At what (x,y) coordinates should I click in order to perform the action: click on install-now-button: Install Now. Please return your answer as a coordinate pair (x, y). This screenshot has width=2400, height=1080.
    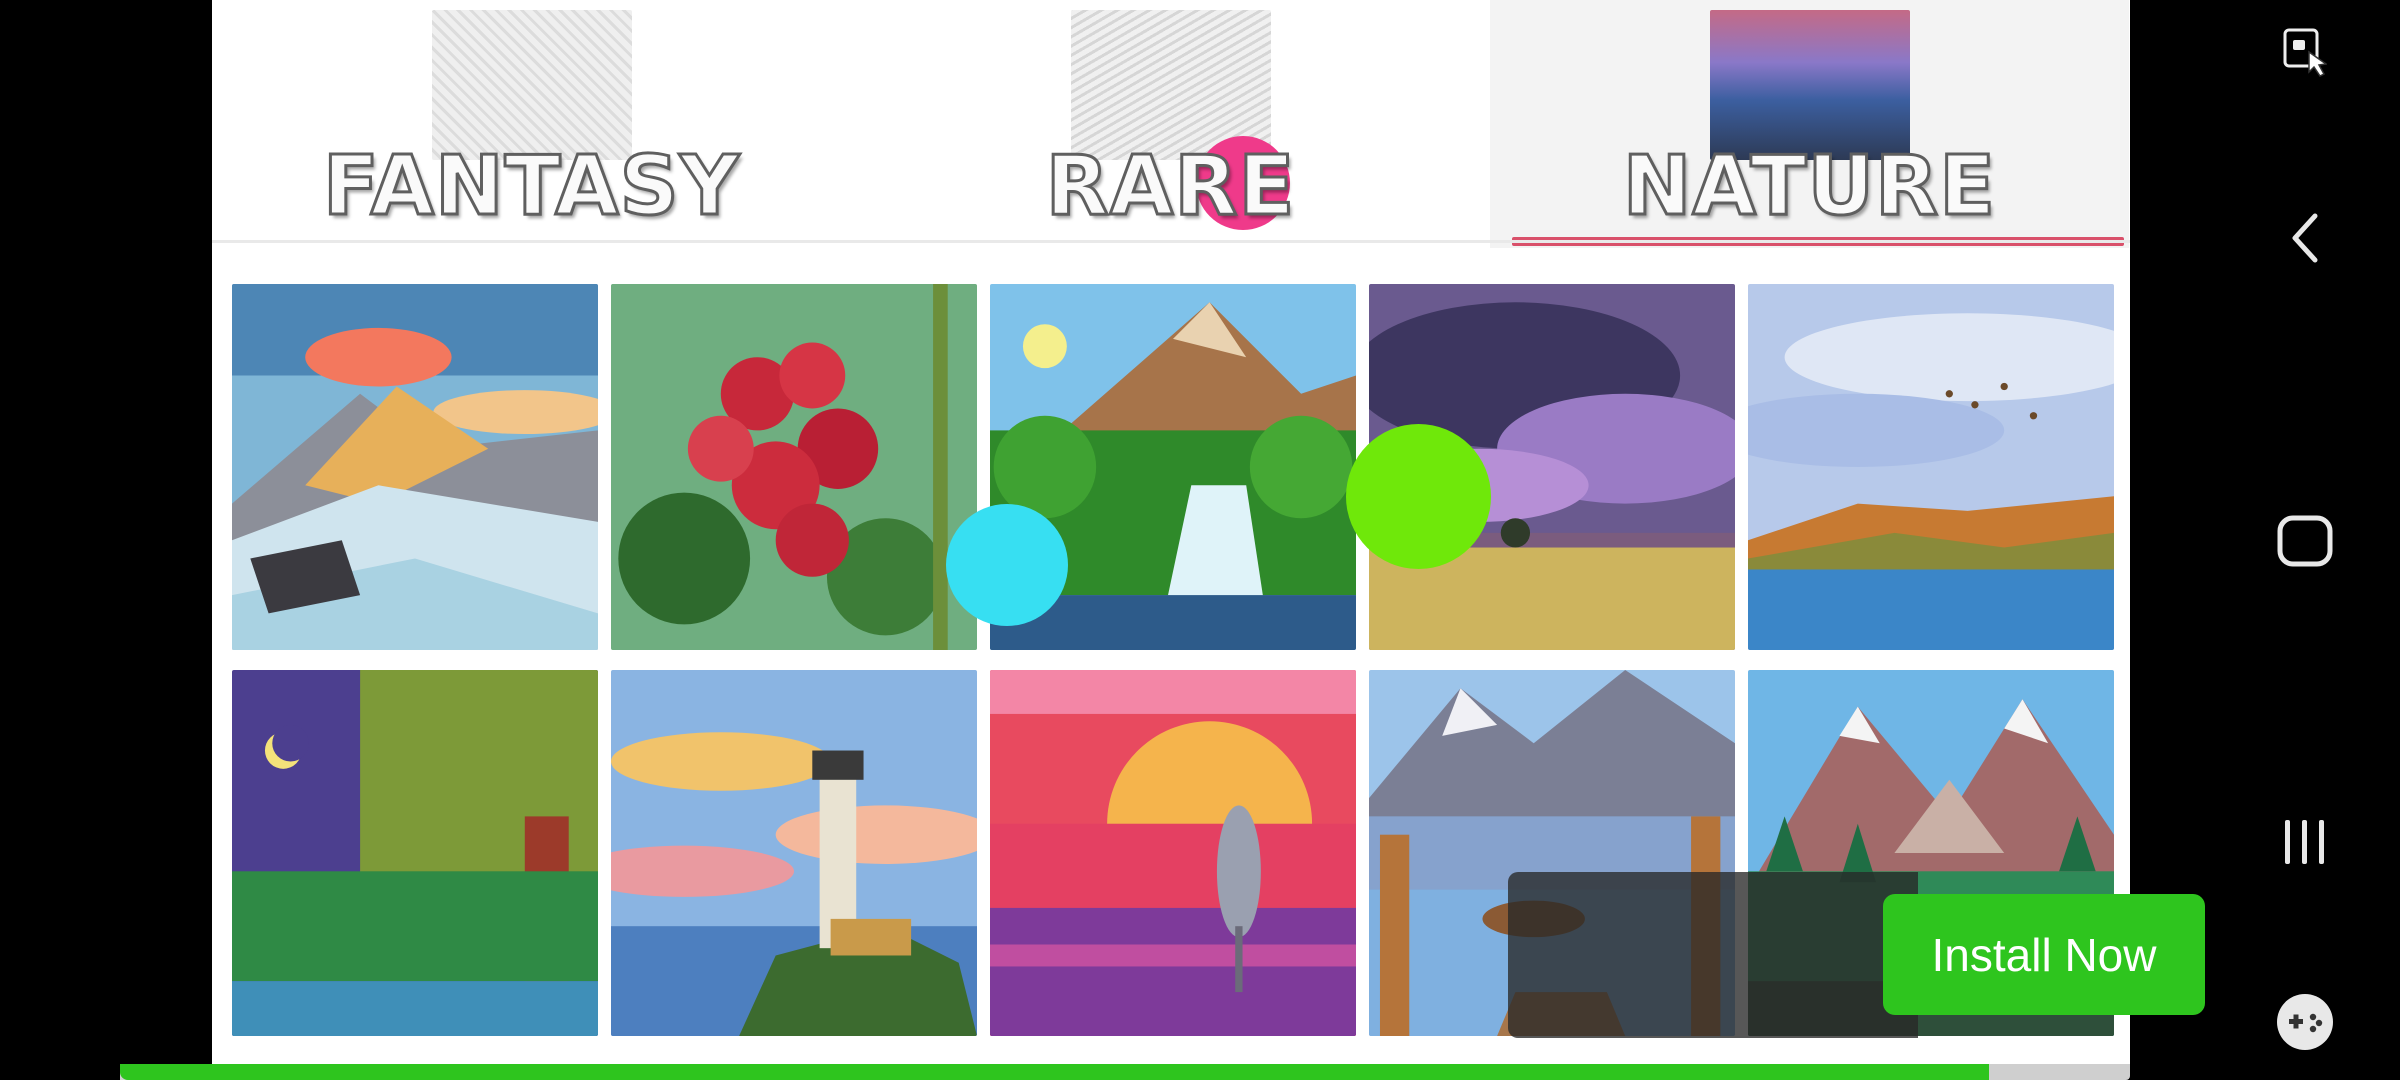
    Looking at the image, I should click on (2044, 954).